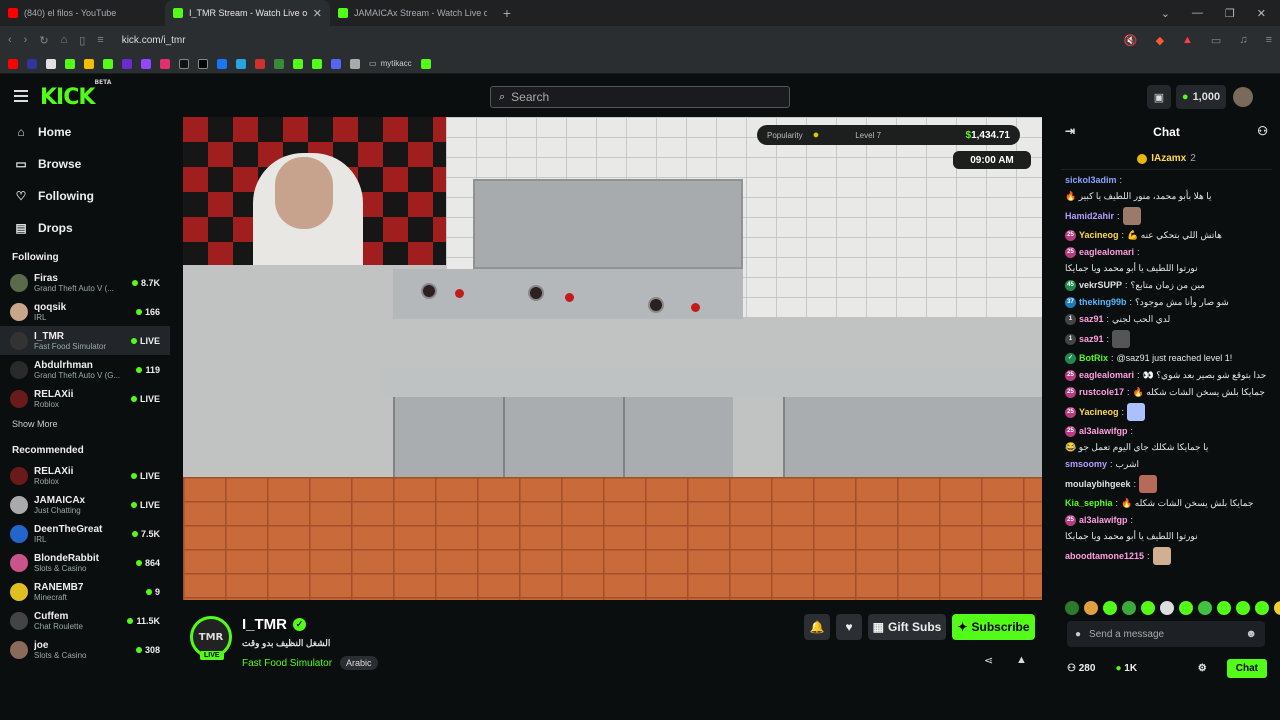  Describe the element at coordinates (1166, 159) in the screenshot. I see `pinned-gifter: IAzamx 2` at that location.